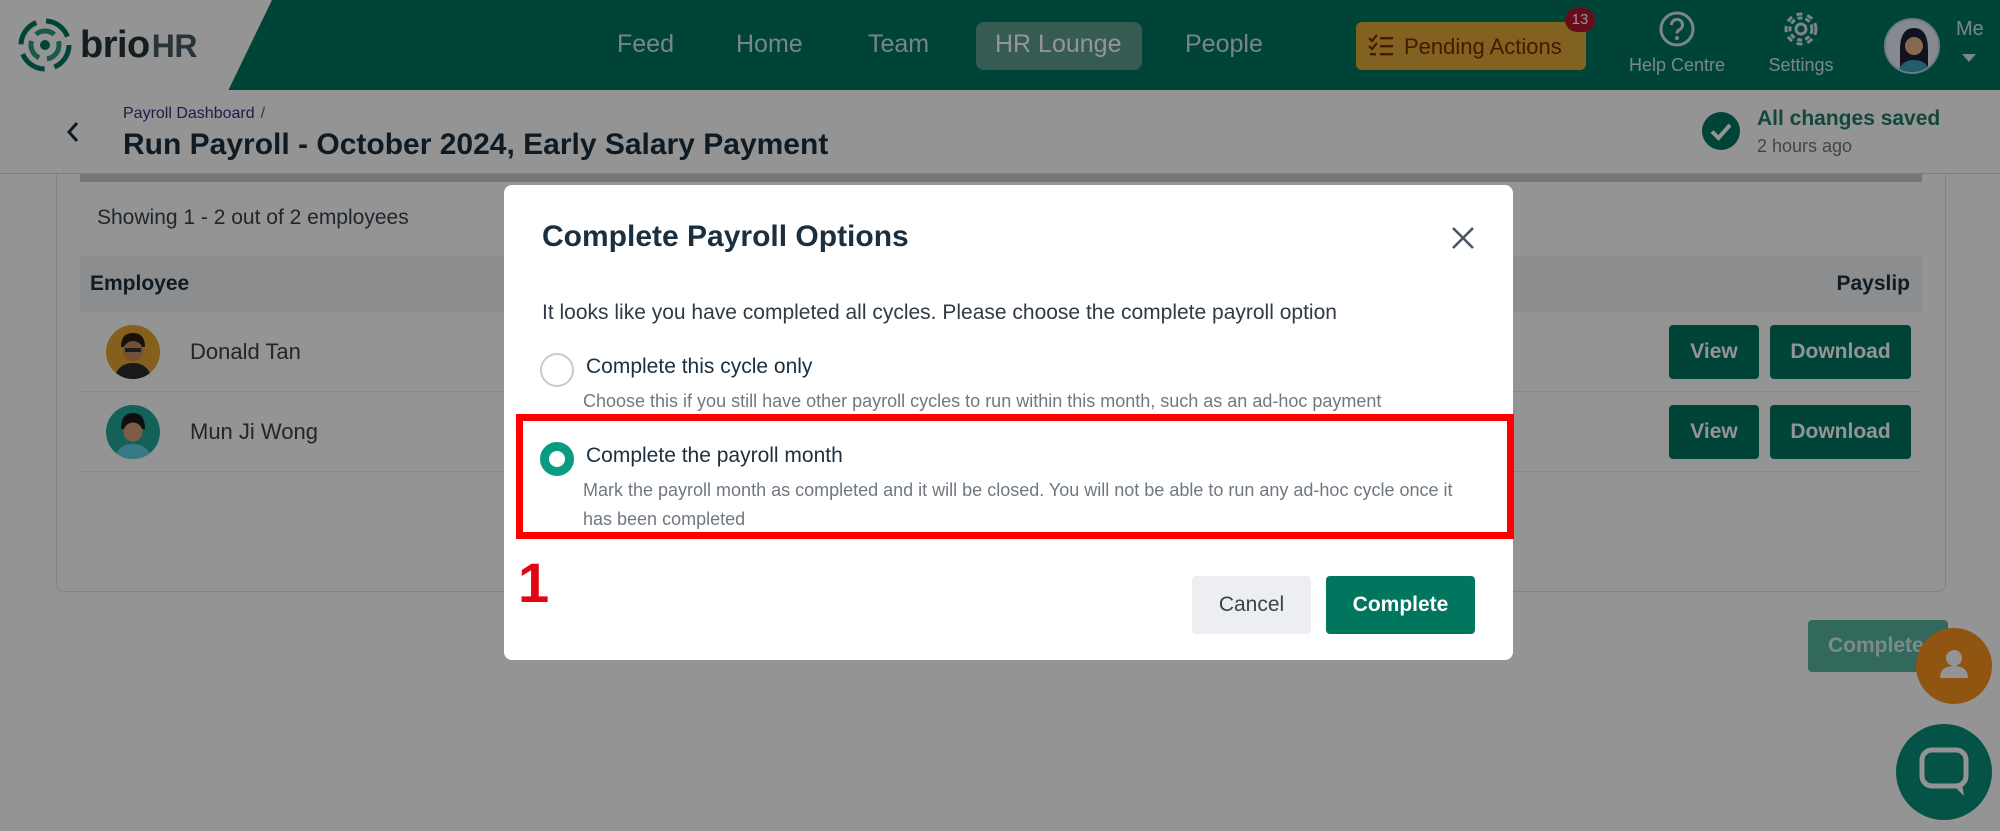  I want to click on dialog-title: Complete Payroll Options, so click(725, 236).